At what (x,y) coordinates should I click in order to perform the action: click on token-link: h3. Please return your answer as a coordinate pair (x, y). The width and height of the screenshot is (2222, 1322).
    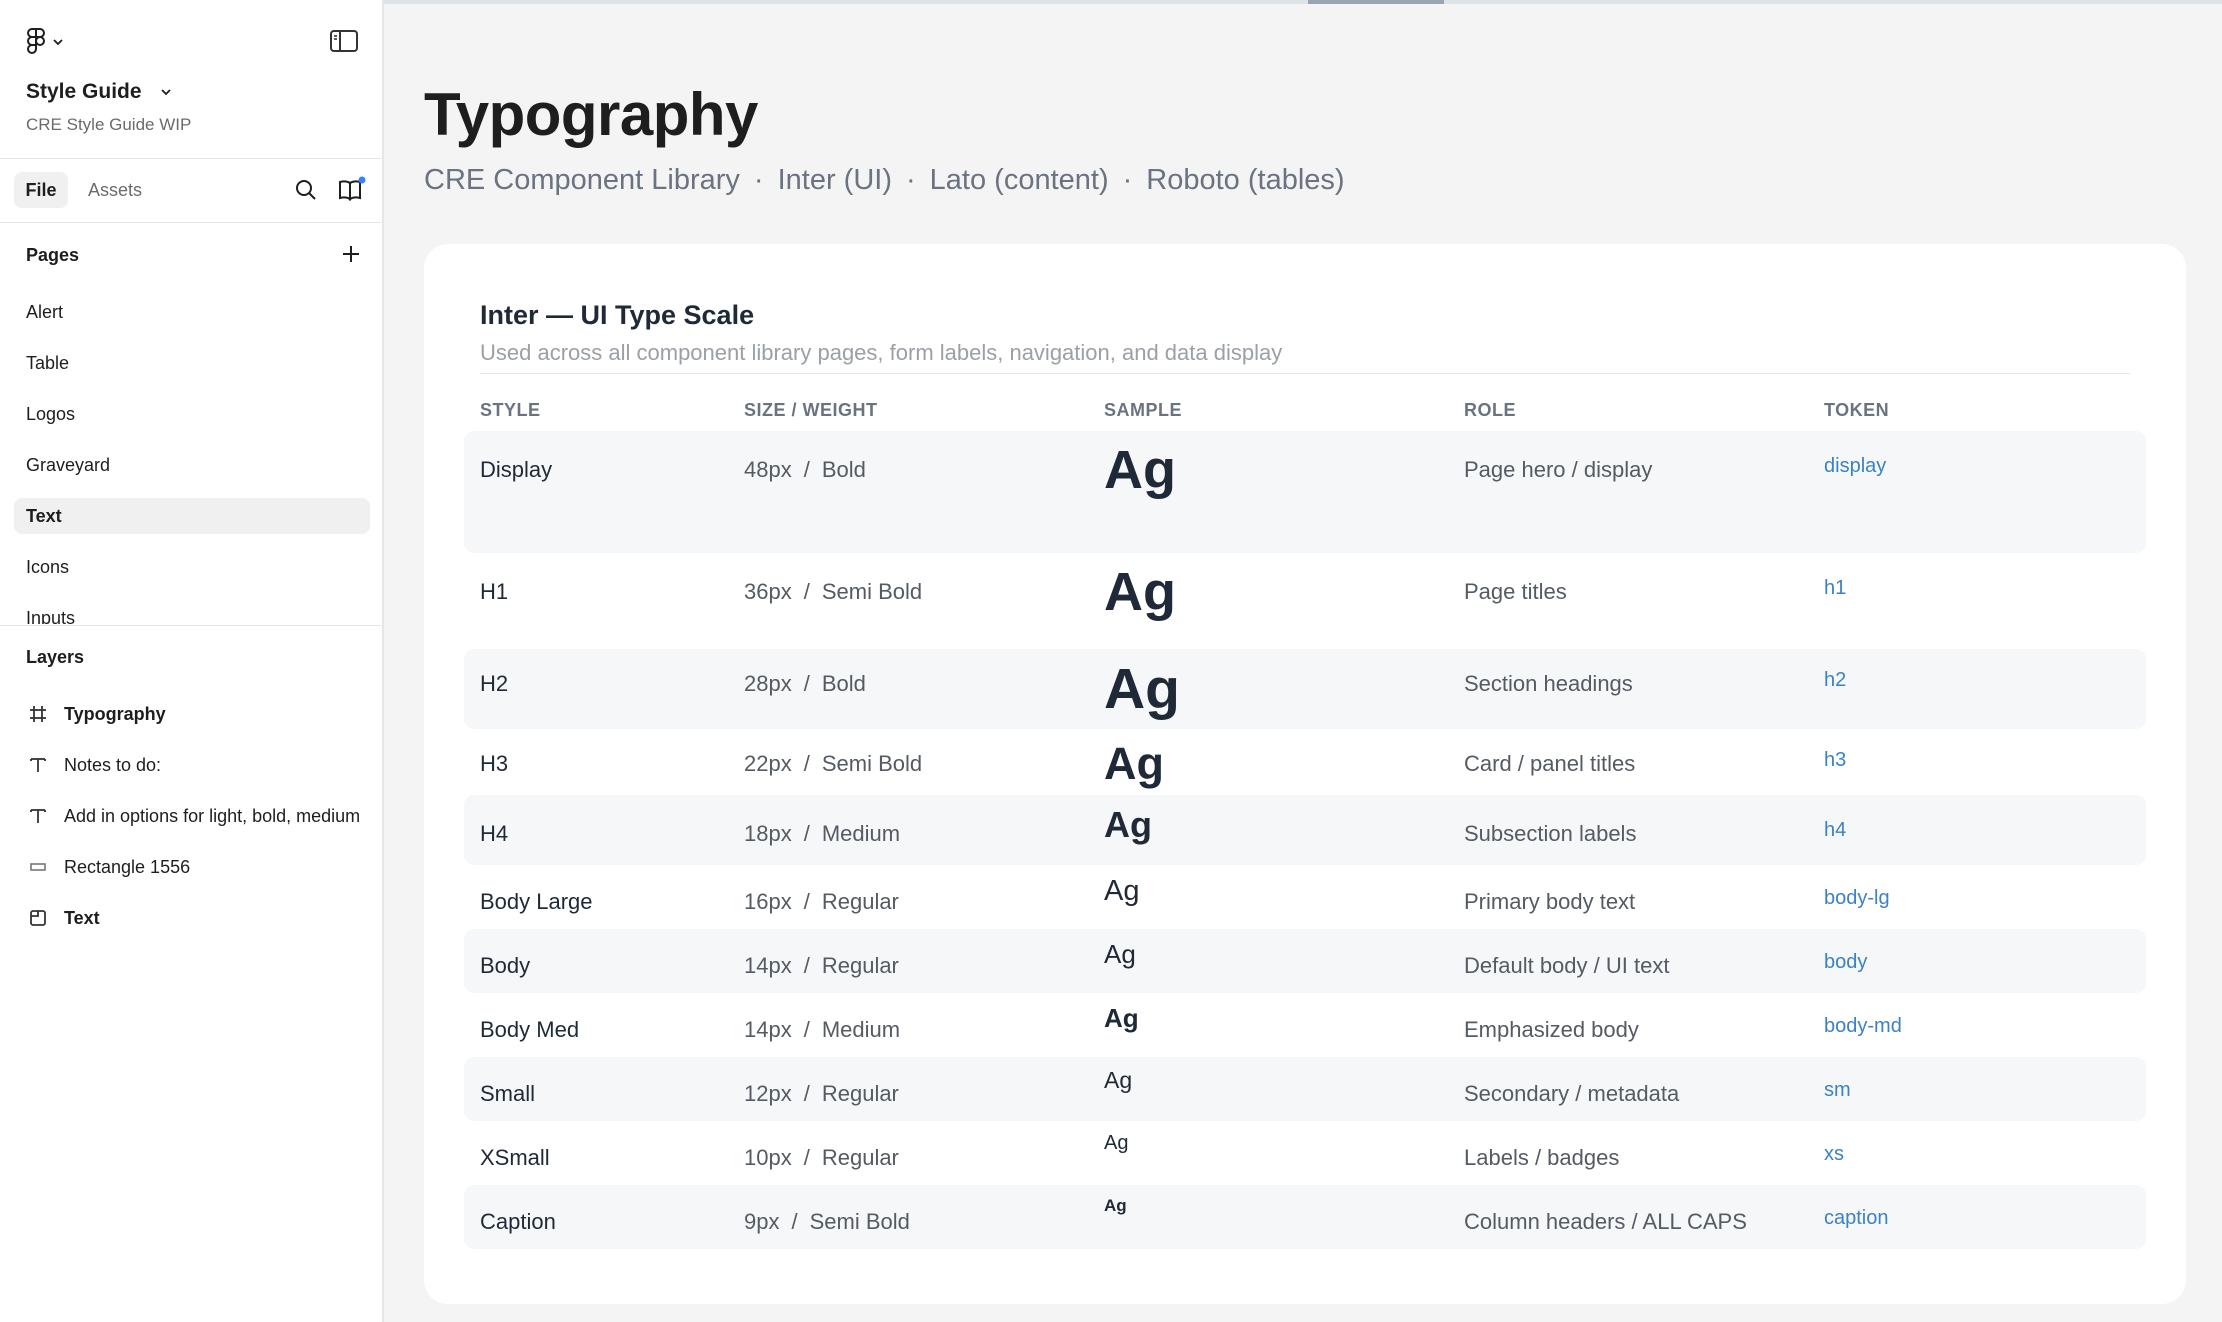
    Looking at the image, I should click on (1835, 760).